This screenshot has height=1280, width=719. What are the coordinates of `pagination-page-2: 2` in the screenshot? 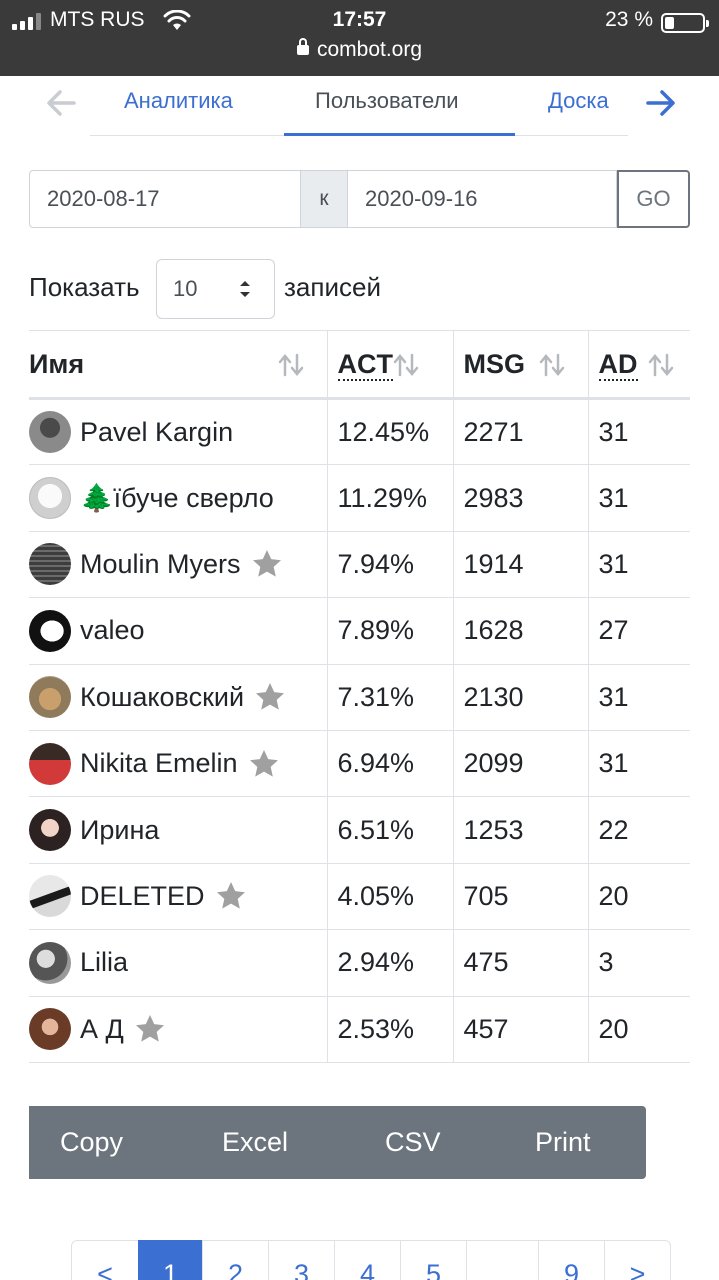 It's located at (235, 1260).